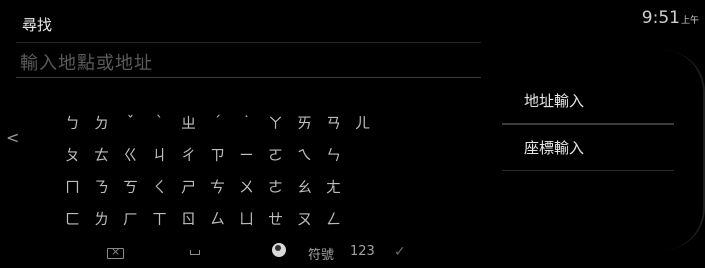  I want to click on keyboard-key: ㄒ, so click(159, 218).